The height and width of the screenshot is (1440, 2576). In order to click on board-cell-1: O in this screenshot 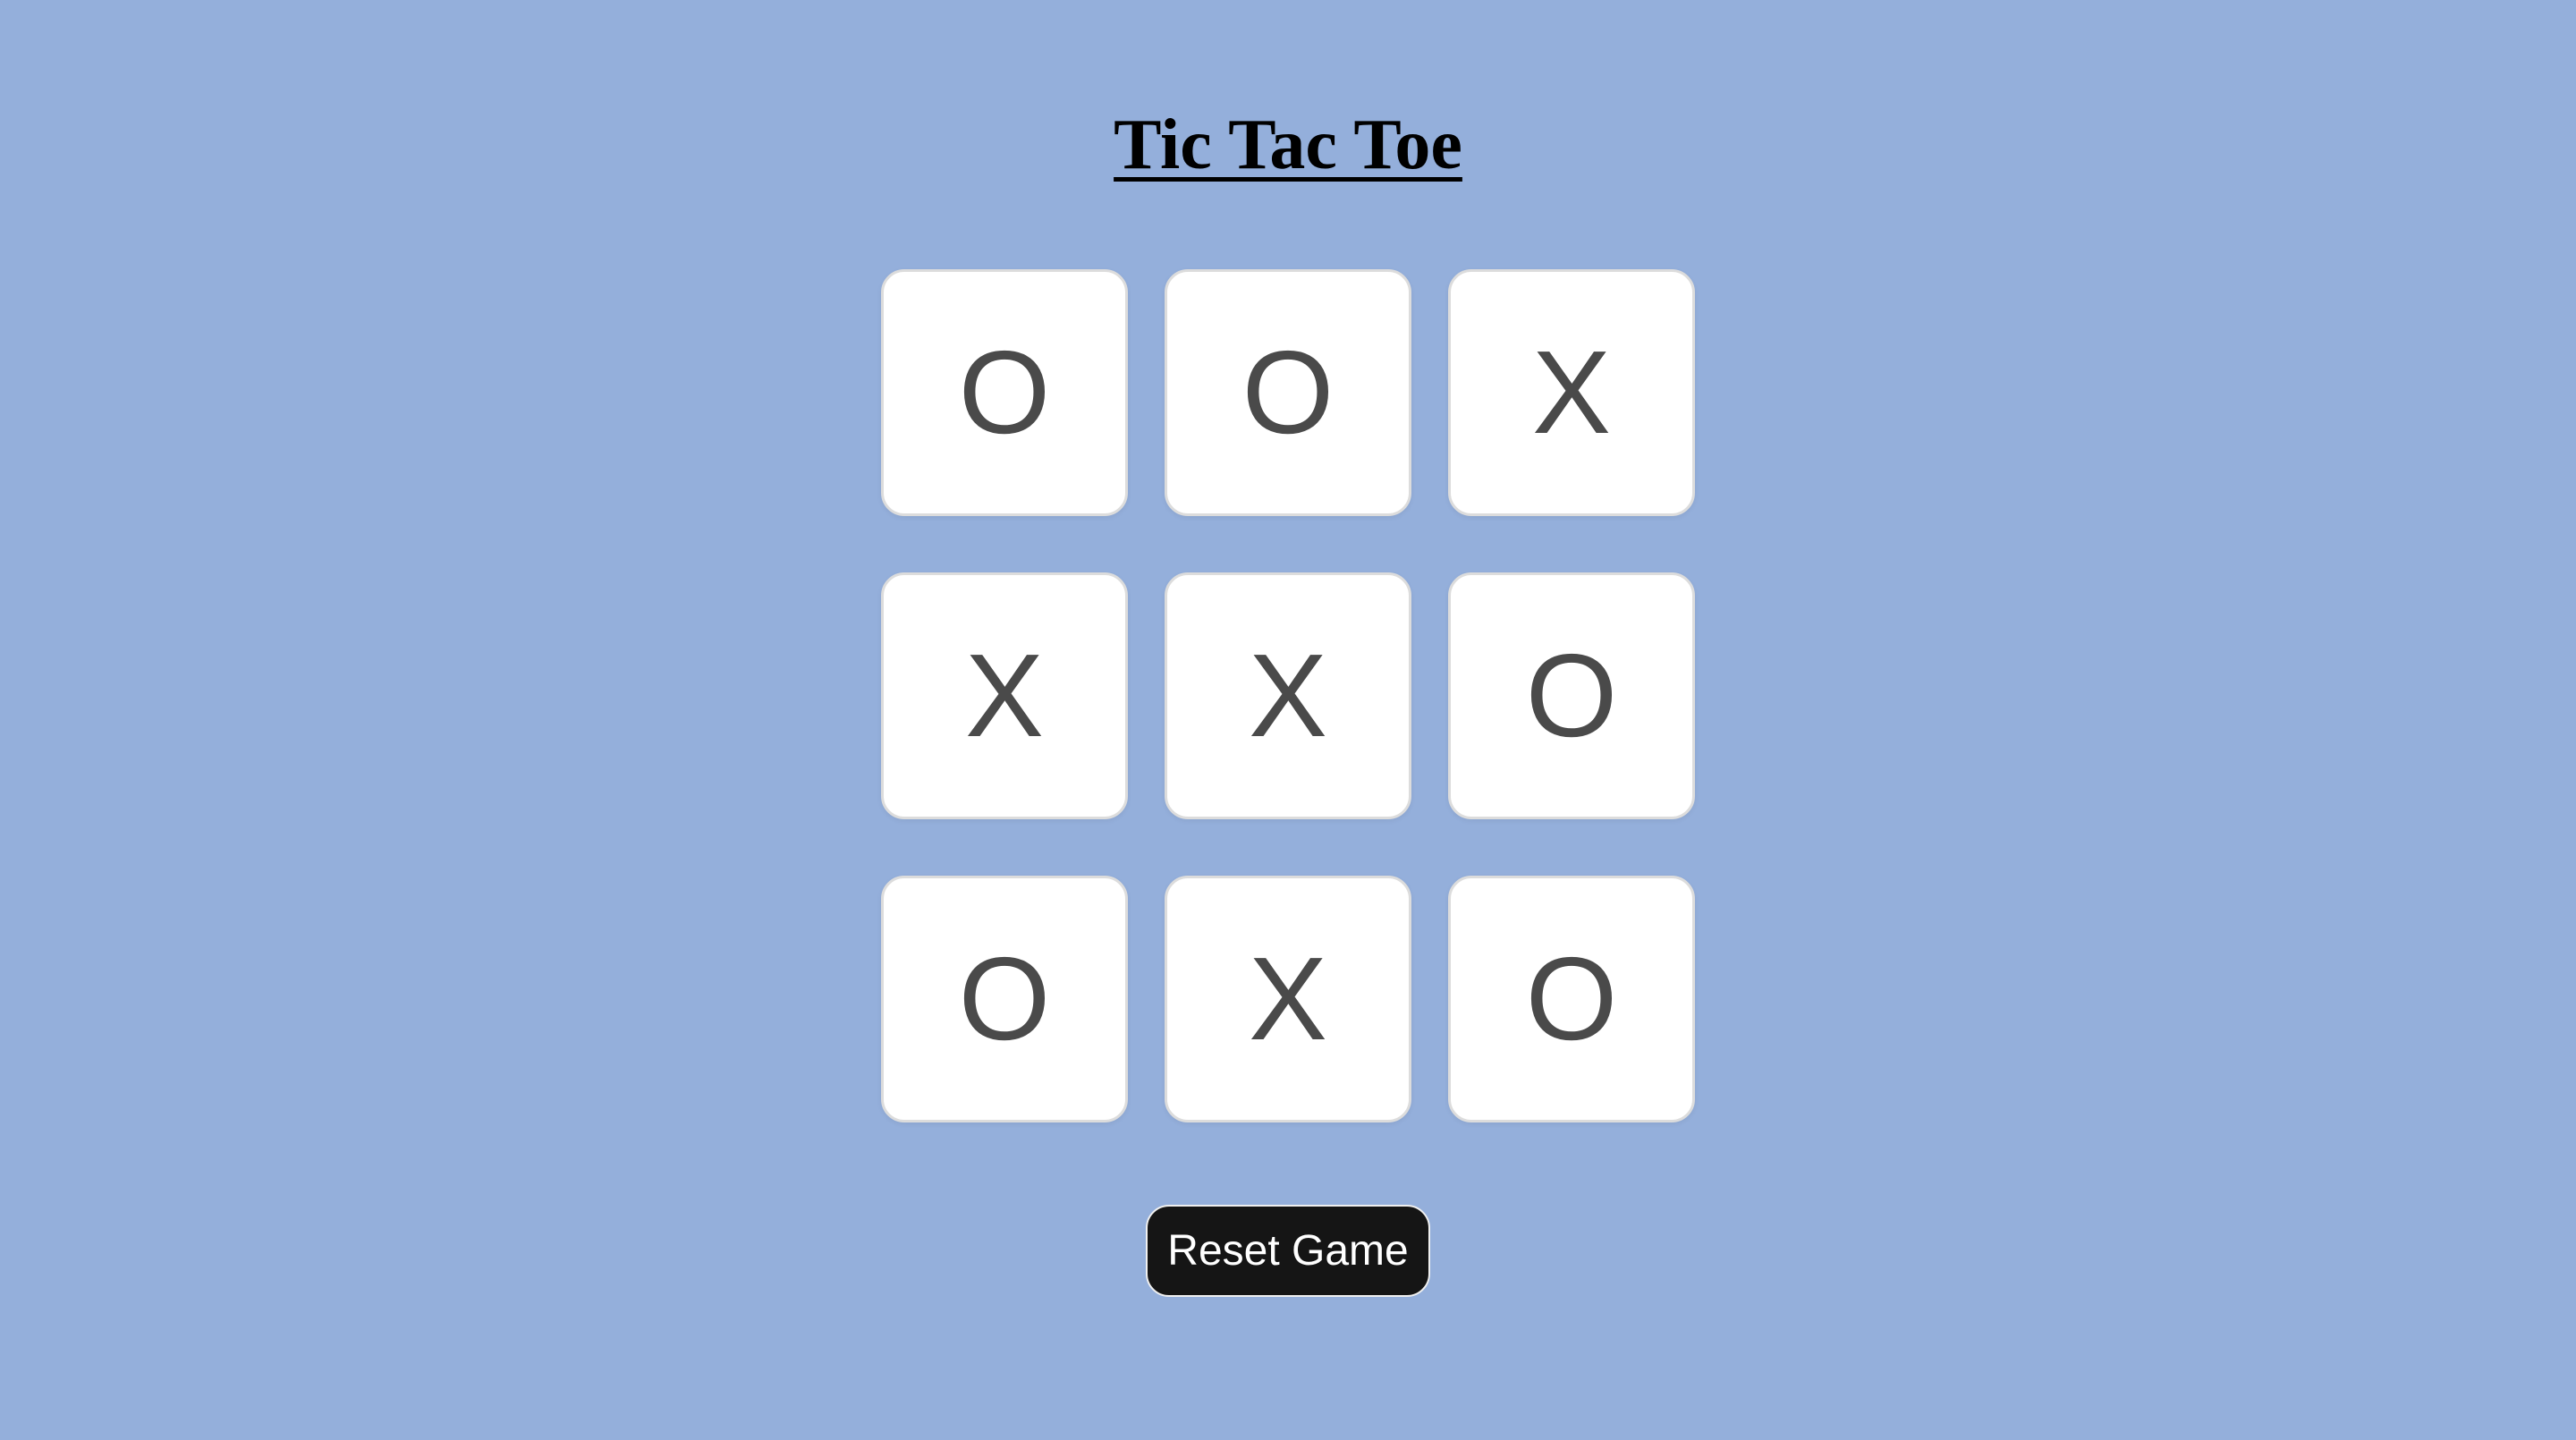, I will do `click(1004, 392)`.